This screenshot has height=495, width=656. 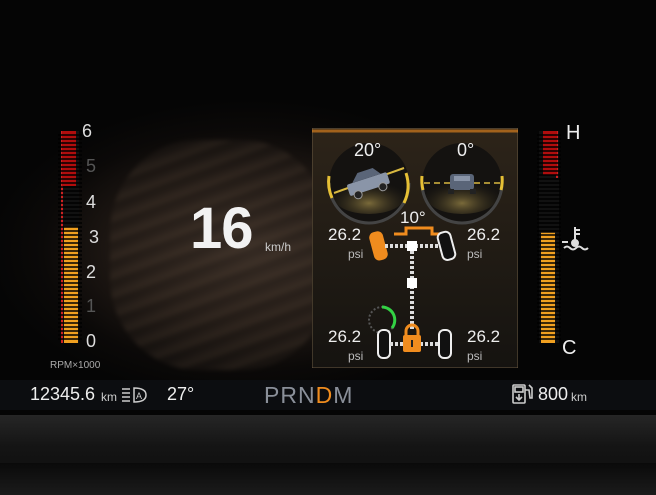 I want to click on tach-tick-3: 3, so click(x=94, y=237).